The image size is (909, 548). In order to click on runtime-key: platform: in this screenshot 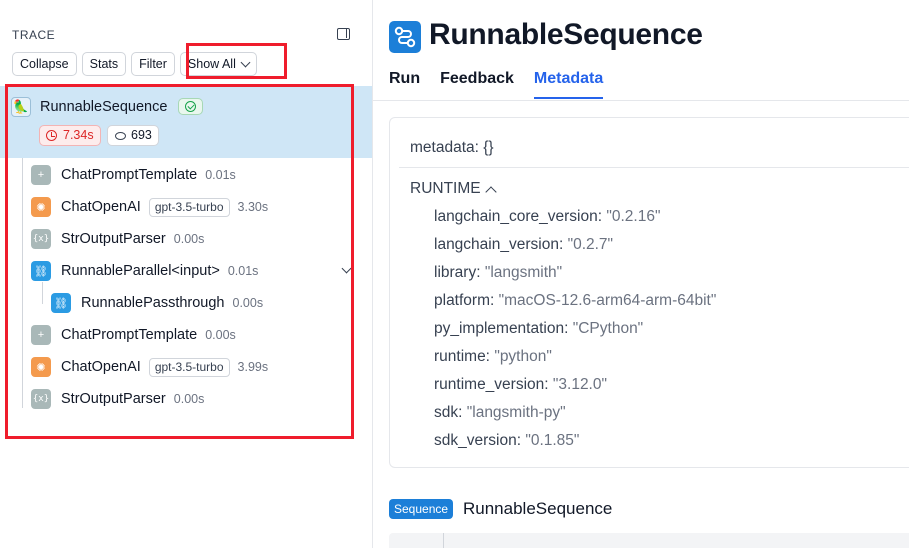, I will do `click(464, 300)`.